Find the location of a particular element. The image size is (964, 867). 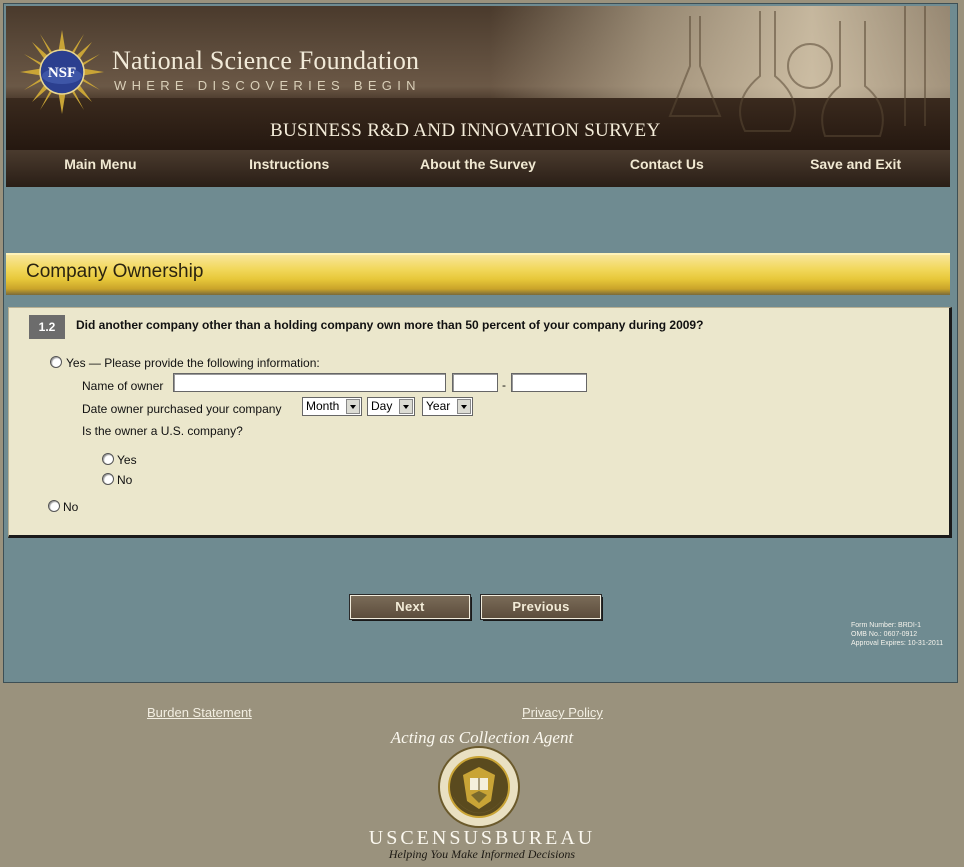

ownership-no-radio is located at coordinates (54, 506).